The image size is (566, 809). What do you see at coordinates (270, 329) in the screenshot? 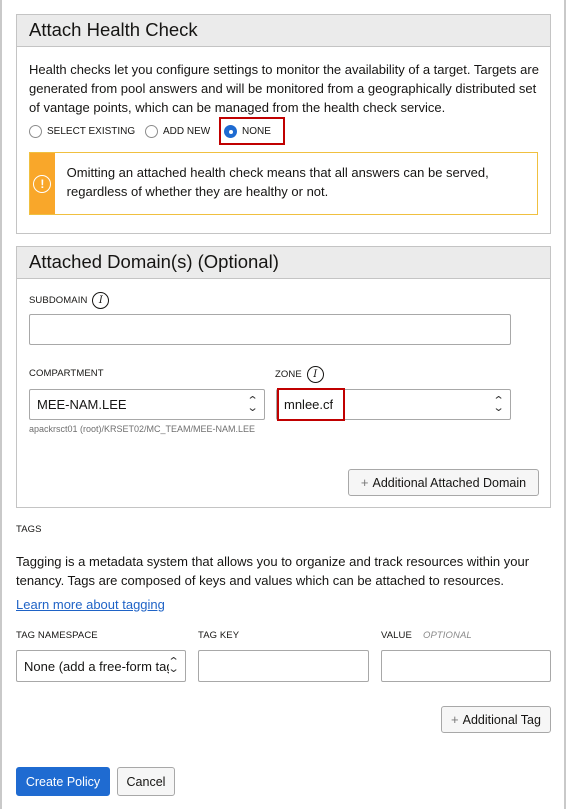
I see `subdomain-input` at bounding box center [270, 329].